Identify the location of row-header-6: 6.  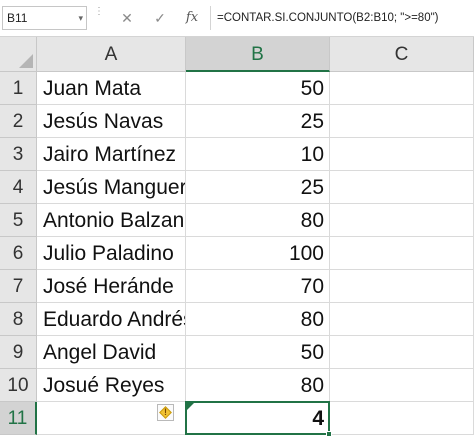
(18, 253).